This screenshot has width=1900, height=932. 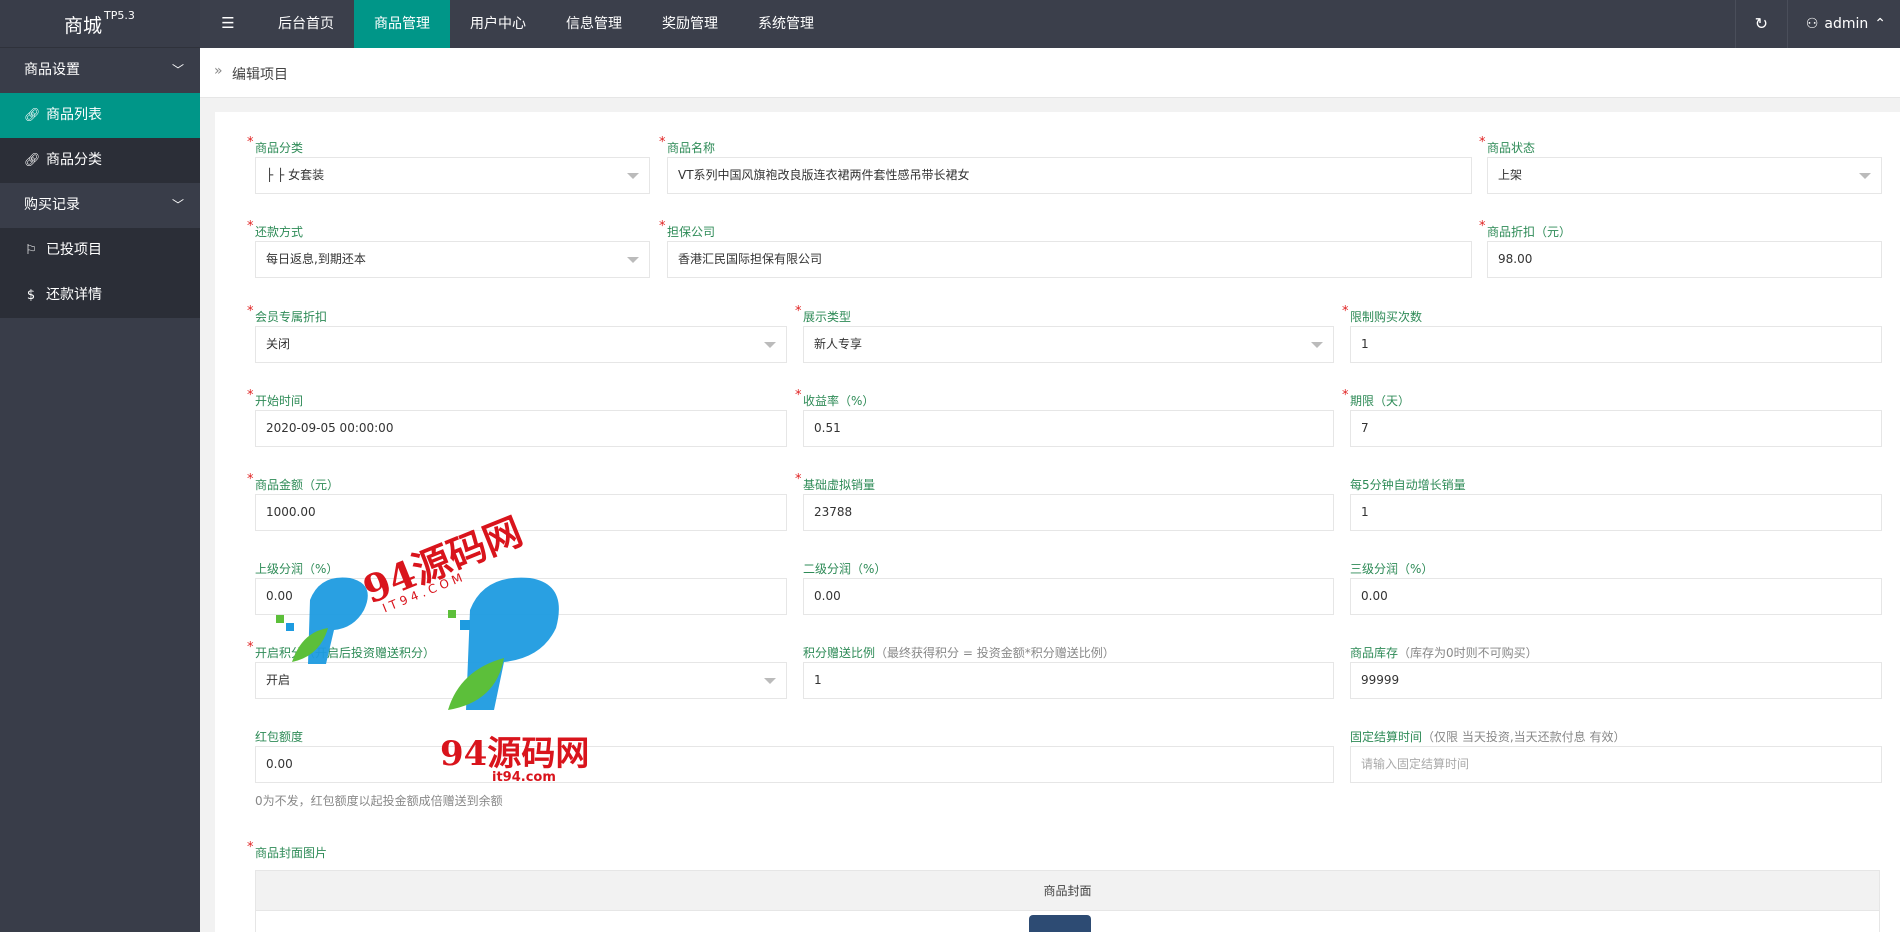 What do you see at coordinates (594, 24) in the screenshot?
I see `nav-item-info: 信息管理` at bounding box center [594, 24].